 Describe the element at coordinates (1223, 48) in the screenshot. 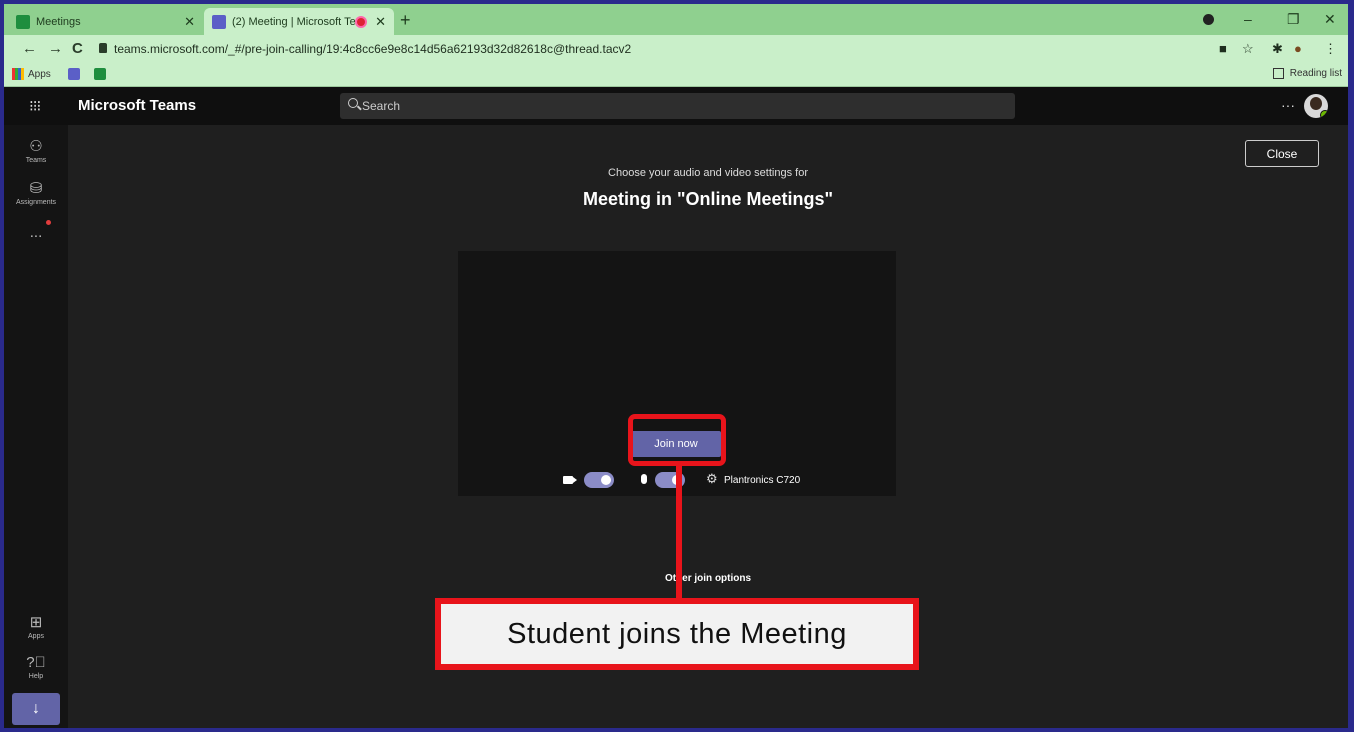

I see `camera-indicator-icon: ■` at that location.